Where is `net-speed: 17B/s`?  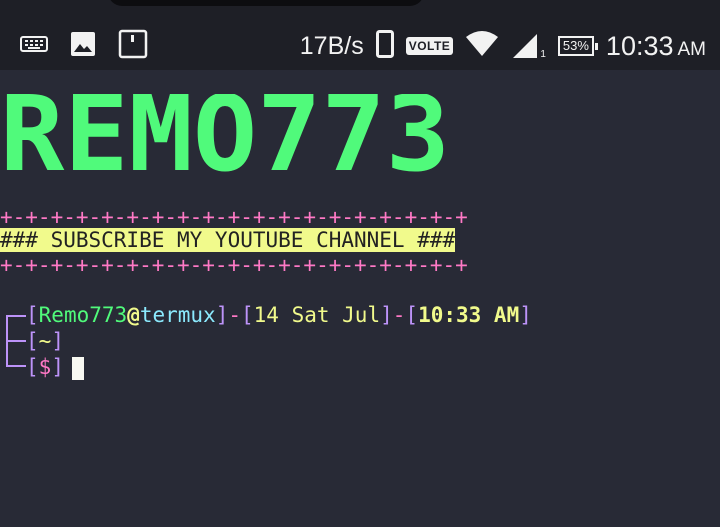 net-speed: 17B/s is located at coordinates (331, 45).